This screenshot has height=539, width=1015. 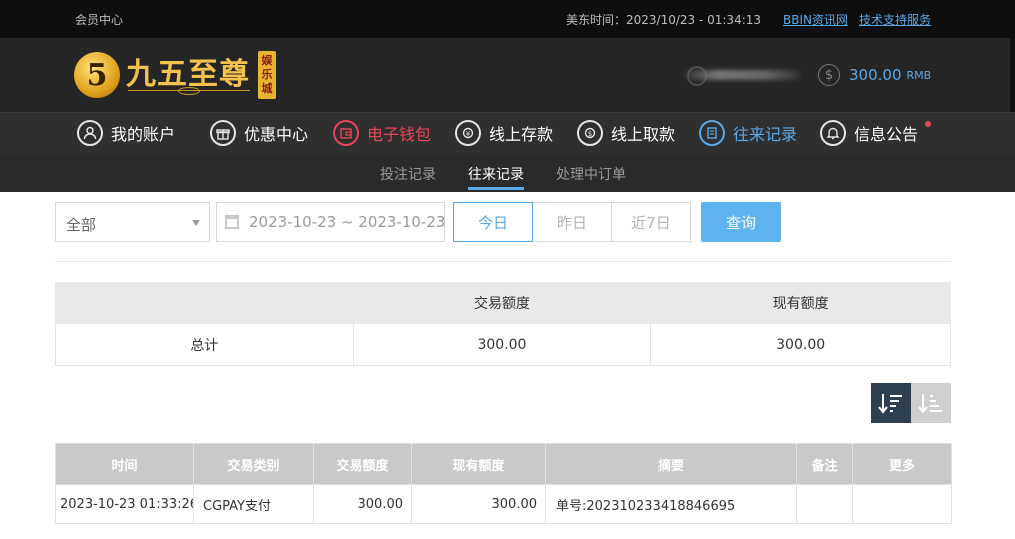 I want to click on sort-controls, so click(x=911, y=403).